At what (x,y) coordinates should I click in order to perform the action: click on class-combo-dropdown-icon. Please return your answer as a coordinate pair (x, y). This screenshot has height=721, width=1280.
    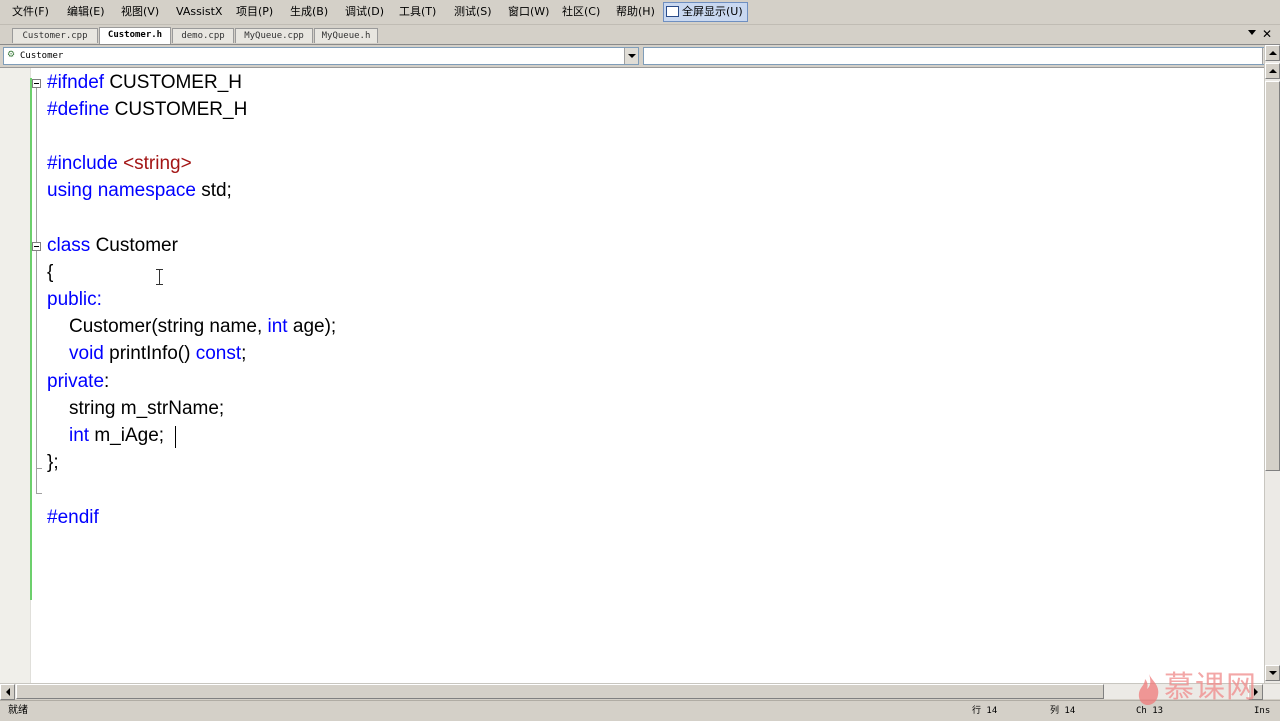
    Looking at the image, I should click on (631, 56).